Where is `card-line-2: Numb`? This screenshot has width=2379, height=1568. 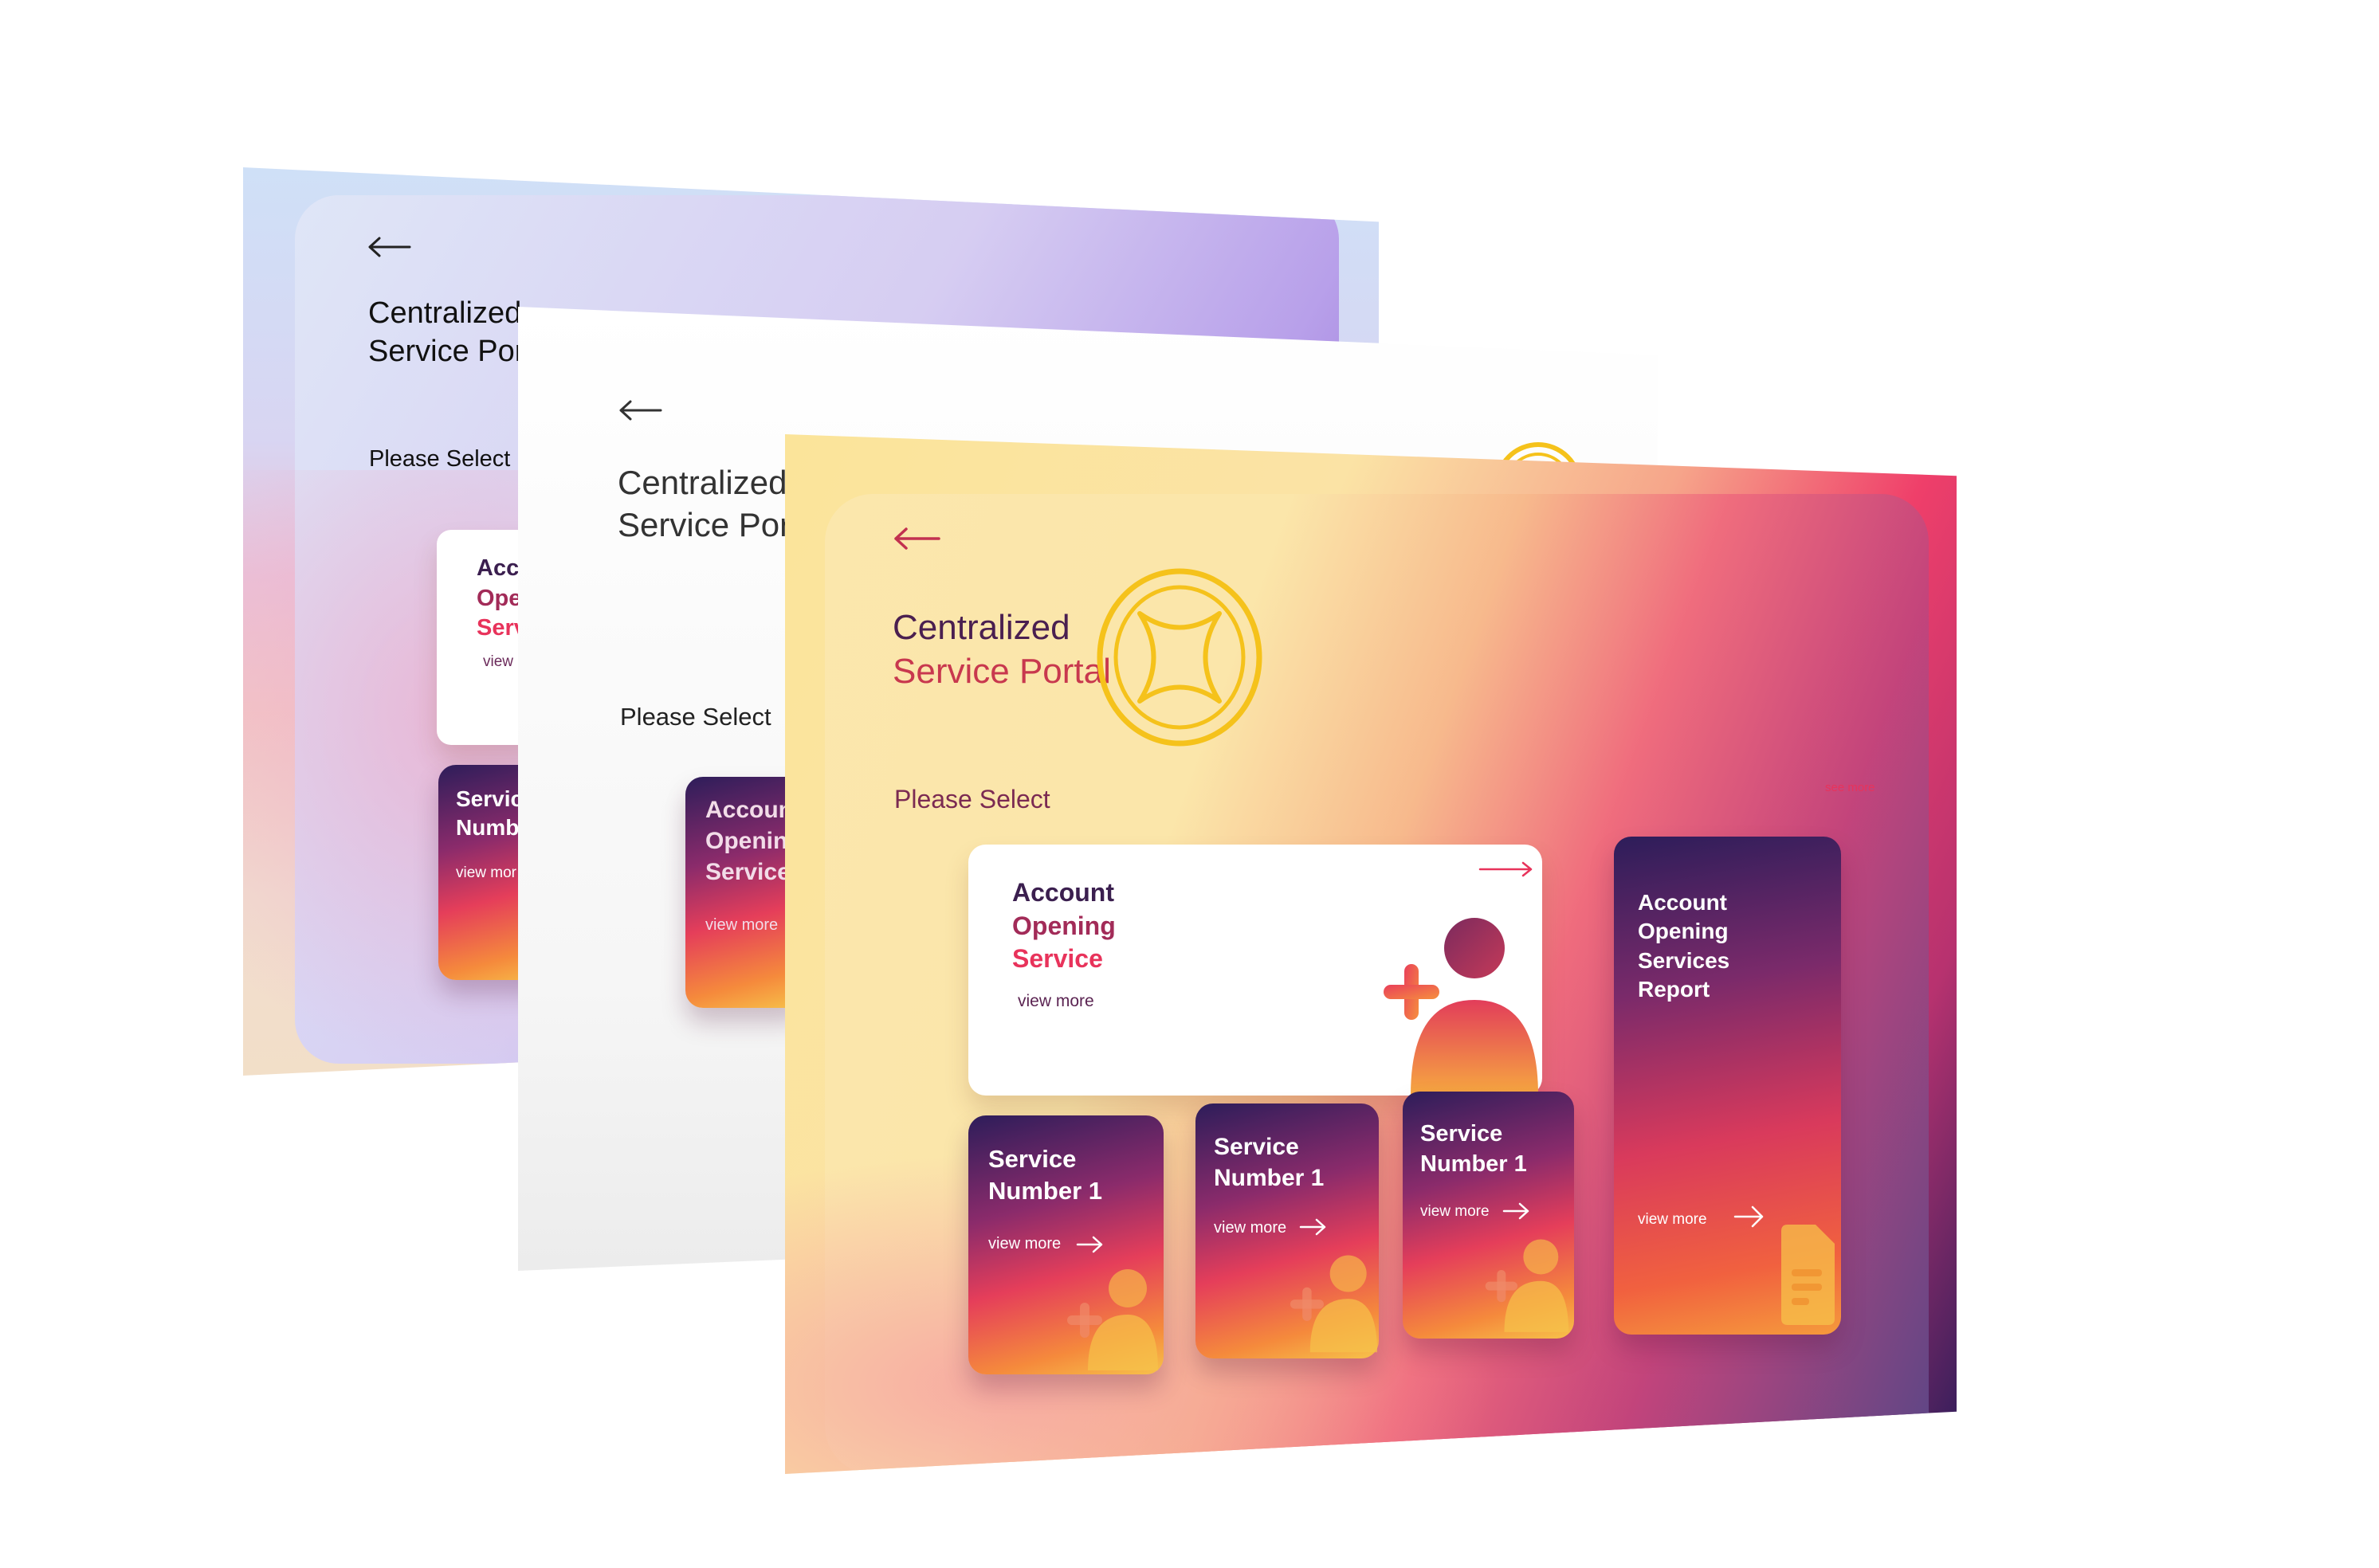
card-line-2: Numb is located at coordinates (488, 828).